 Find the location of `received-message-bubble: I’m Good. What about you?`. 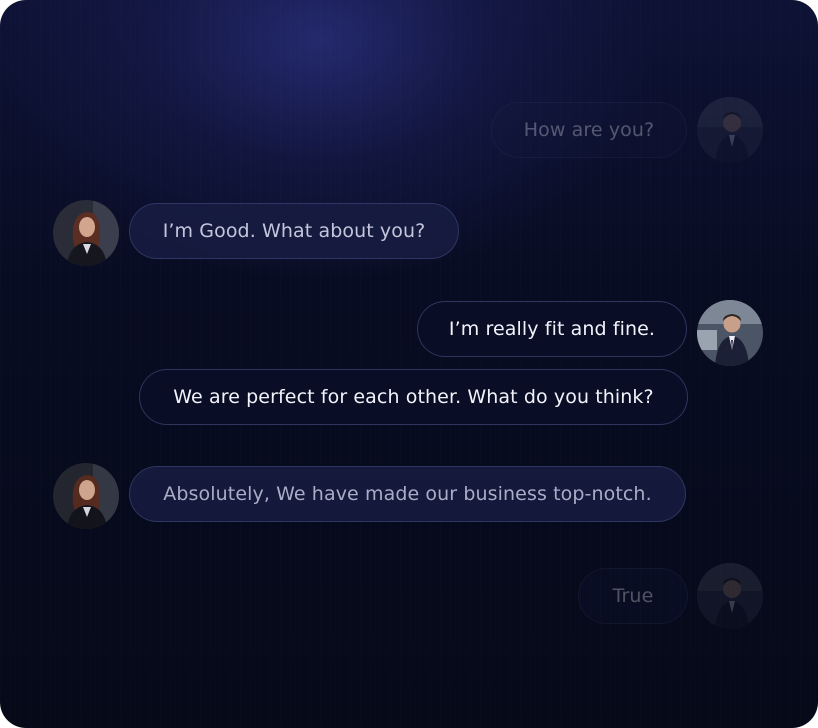

received-message-bubble: I’m Good. What about you? is located at coordinates (294, 231).